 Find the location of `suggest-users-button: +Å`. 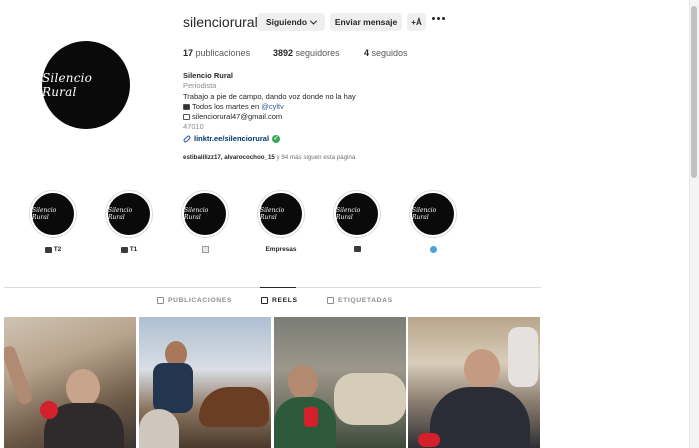

suggest-users-button: +Å is located at coordinates (416, 22).